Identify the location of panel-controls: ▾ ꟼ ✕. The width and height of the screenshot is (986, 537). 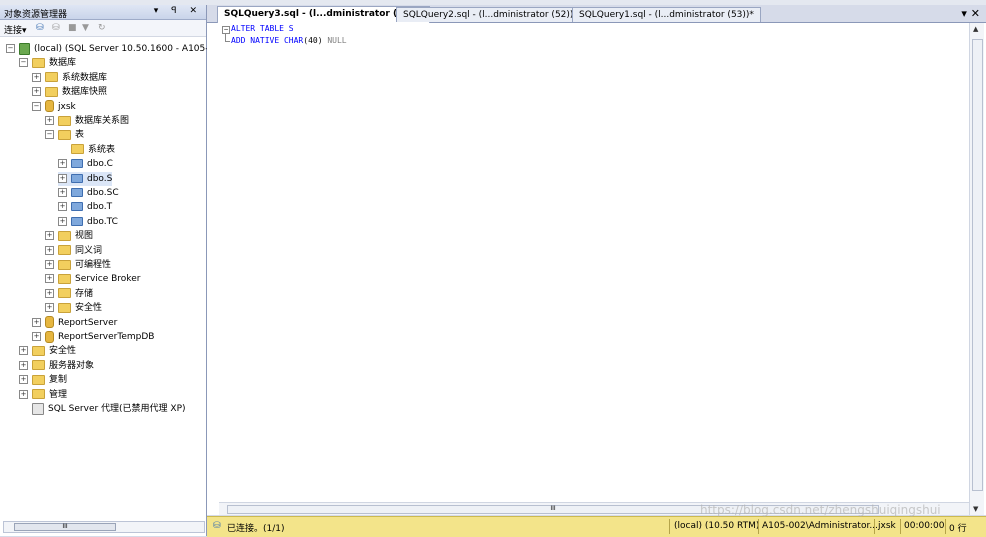
(178, 11).